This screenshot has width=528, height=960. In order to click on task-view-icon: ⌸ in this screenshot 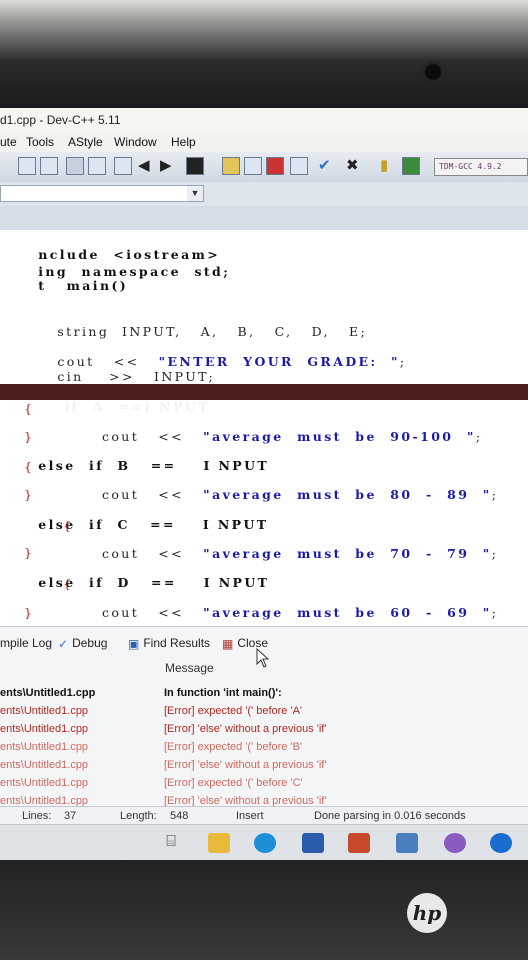, I will do `click(171, 843)`.